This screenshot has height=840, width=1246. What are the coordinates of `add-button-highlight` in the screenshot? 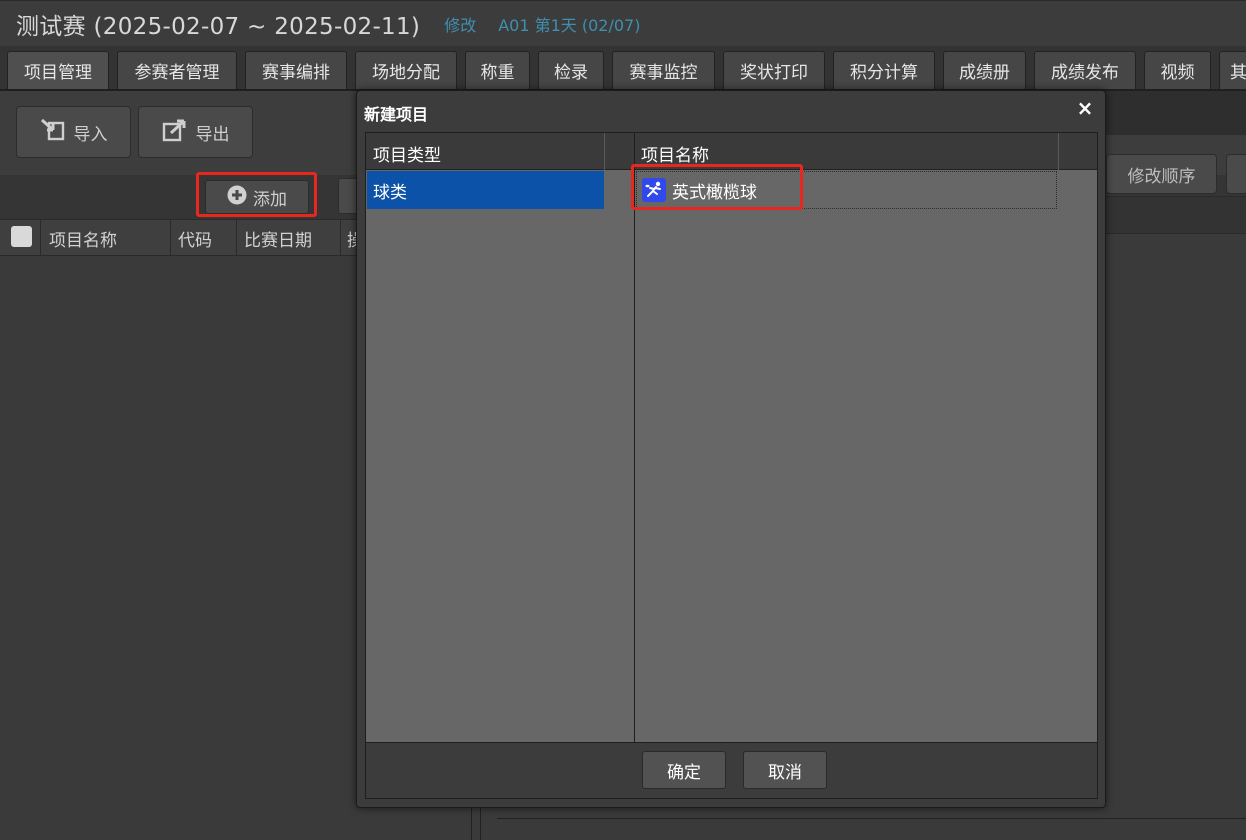 It's located at (256, 194).